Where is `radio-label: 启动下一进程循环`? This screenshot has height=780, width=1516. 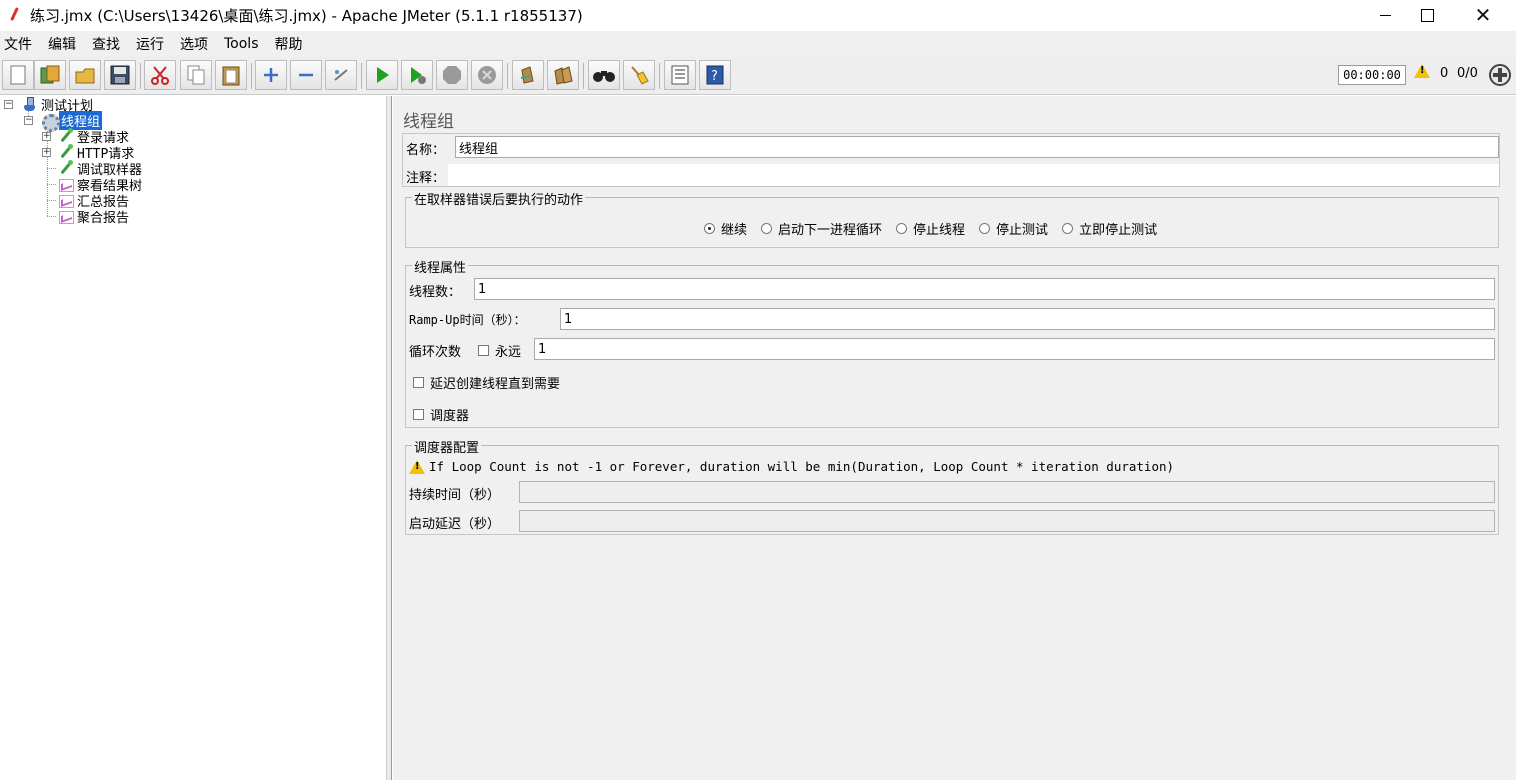 radio-label: 启动下一进程循环 is located at coordinates (830, 230).